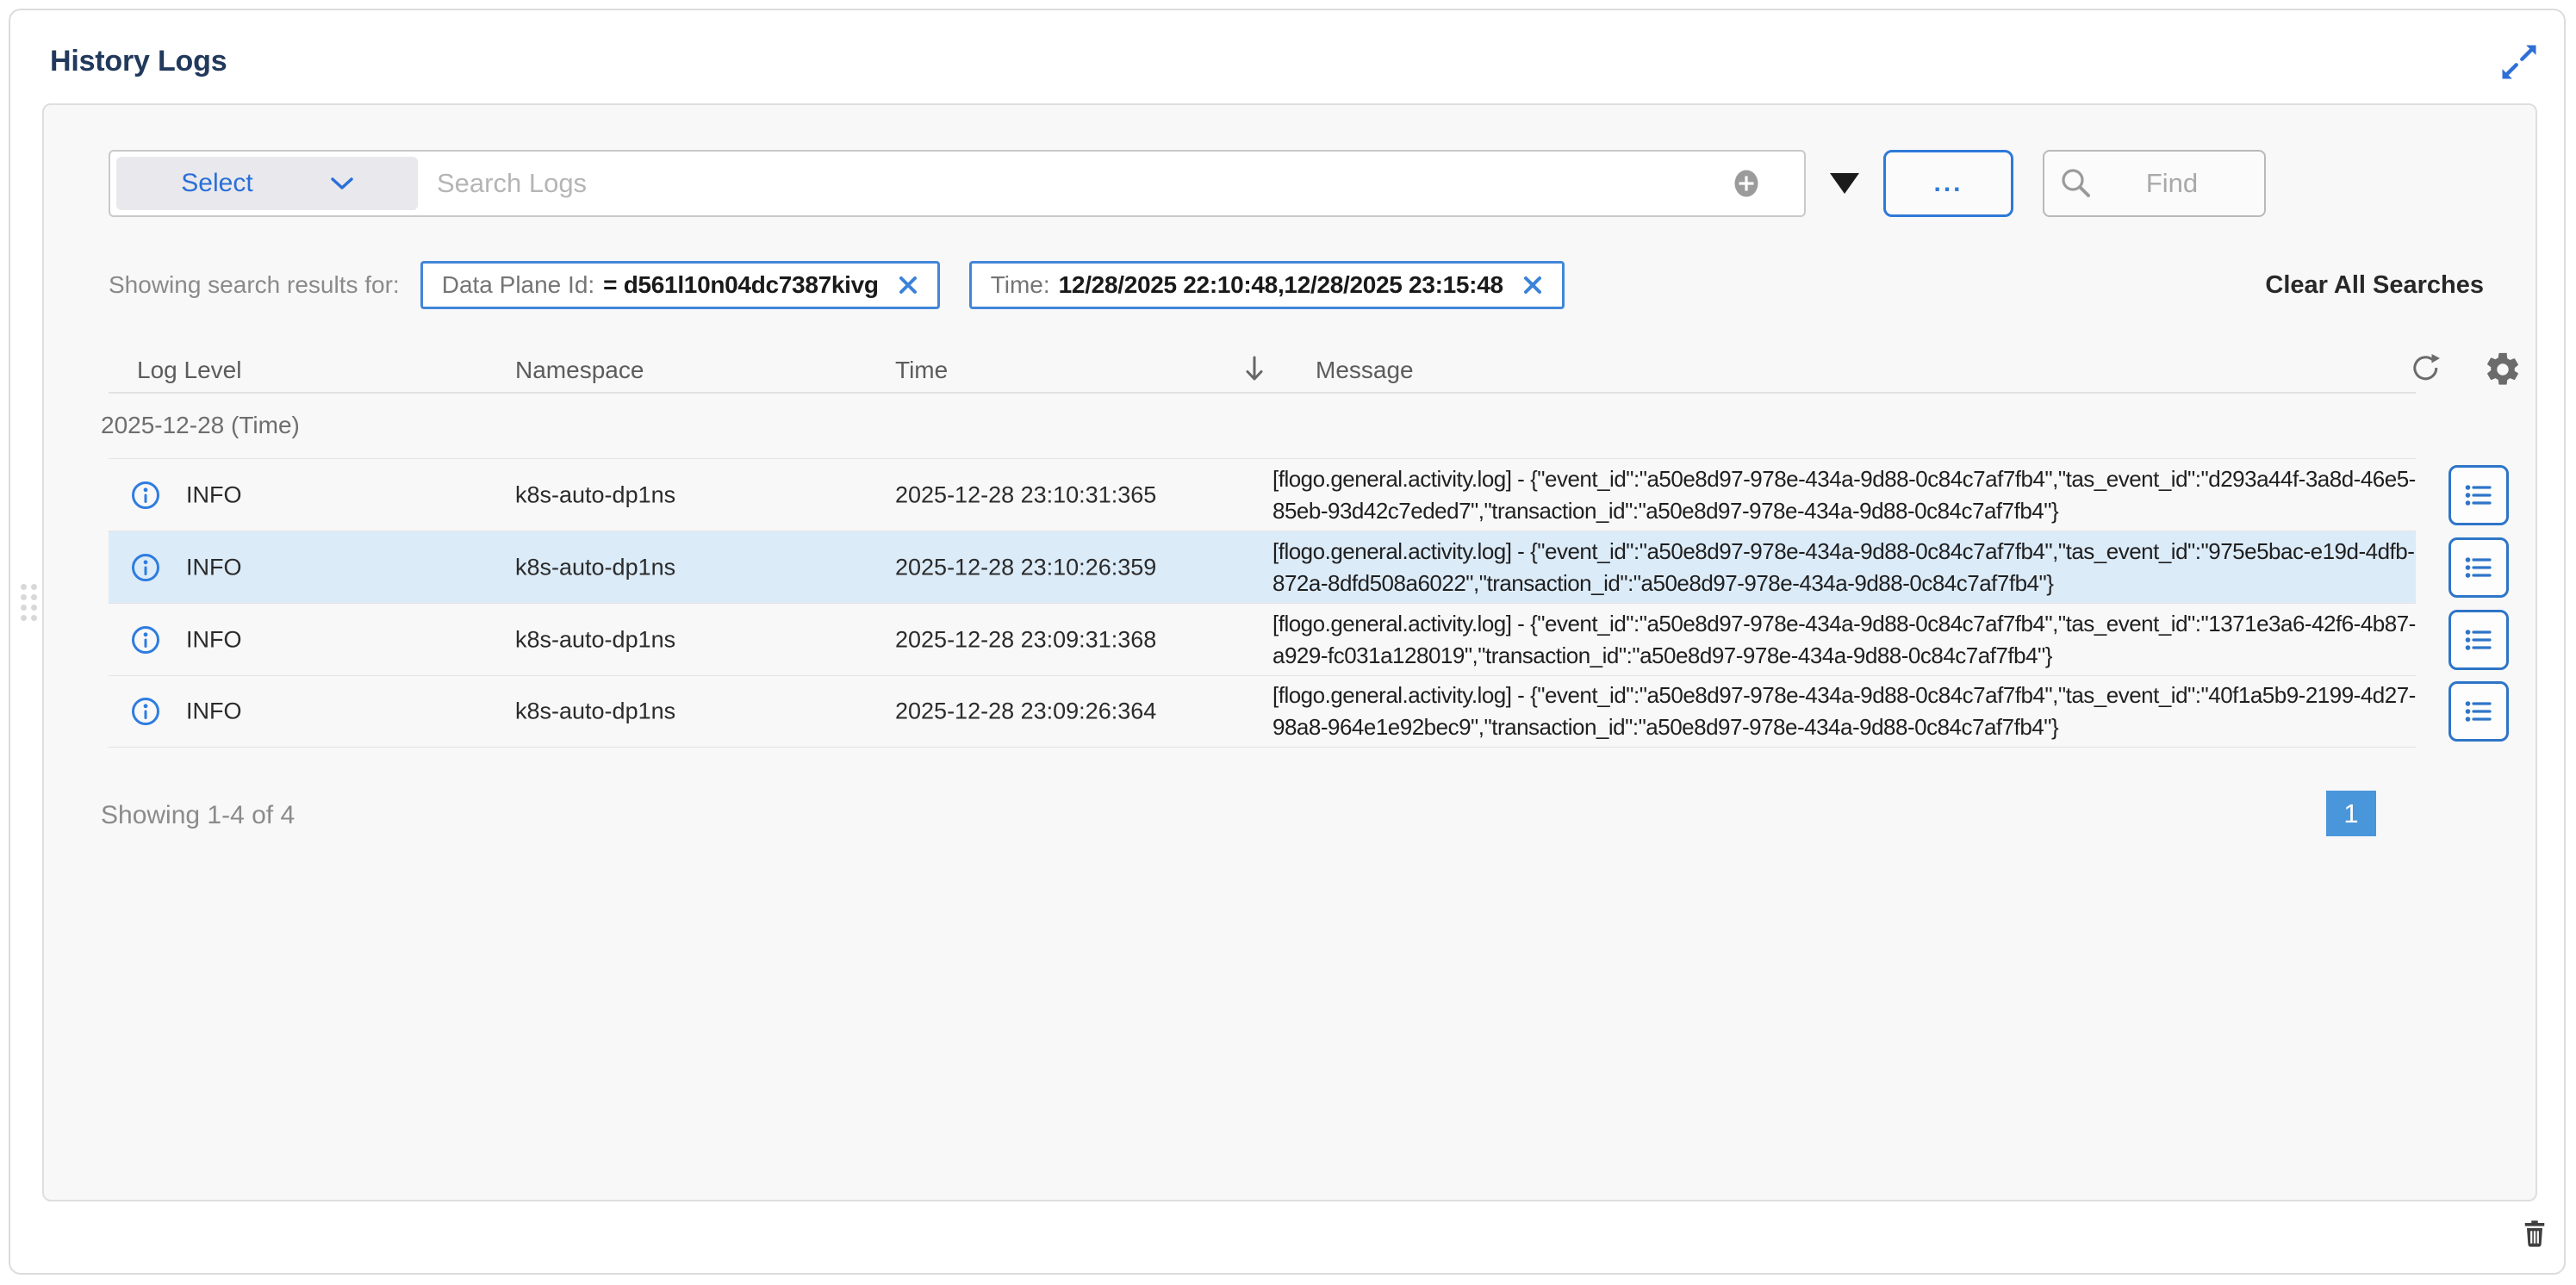  I want to click on expand-arrows-icon, so click(2519, 62).